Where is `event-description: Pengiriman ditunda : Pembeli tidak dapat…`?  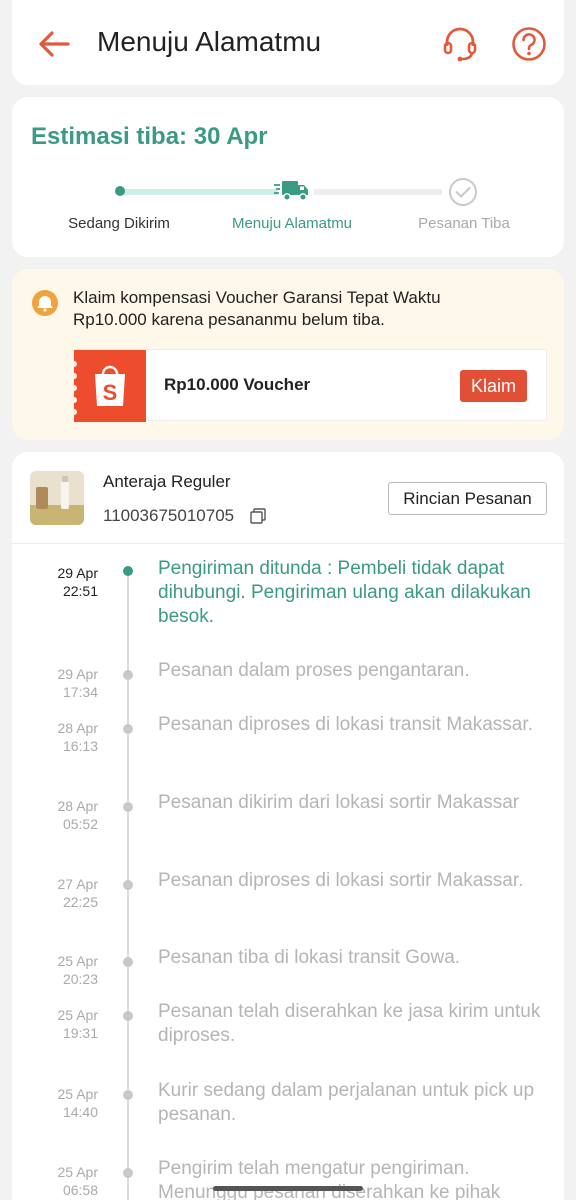
event-description: Pengiriman ditunda : Pembeli tidak dapat… is located at coordinates (344, 592).